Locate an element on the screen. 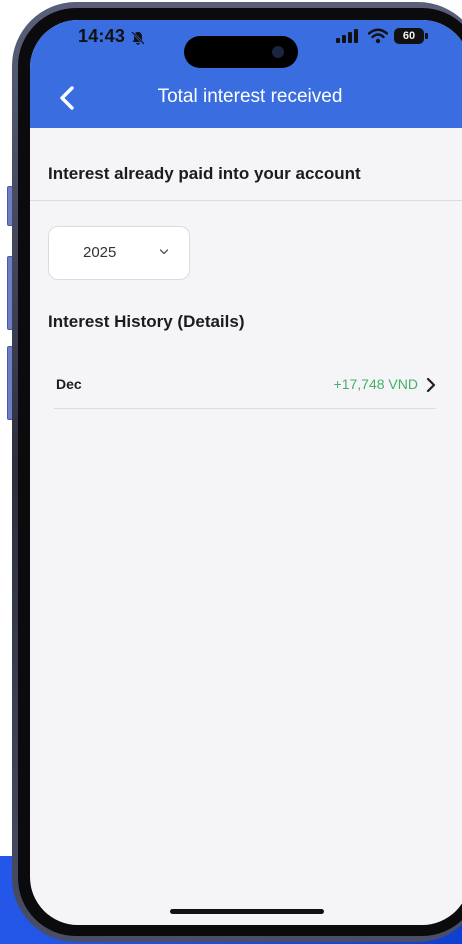  signal-icon is located at coordinates (347, 36).